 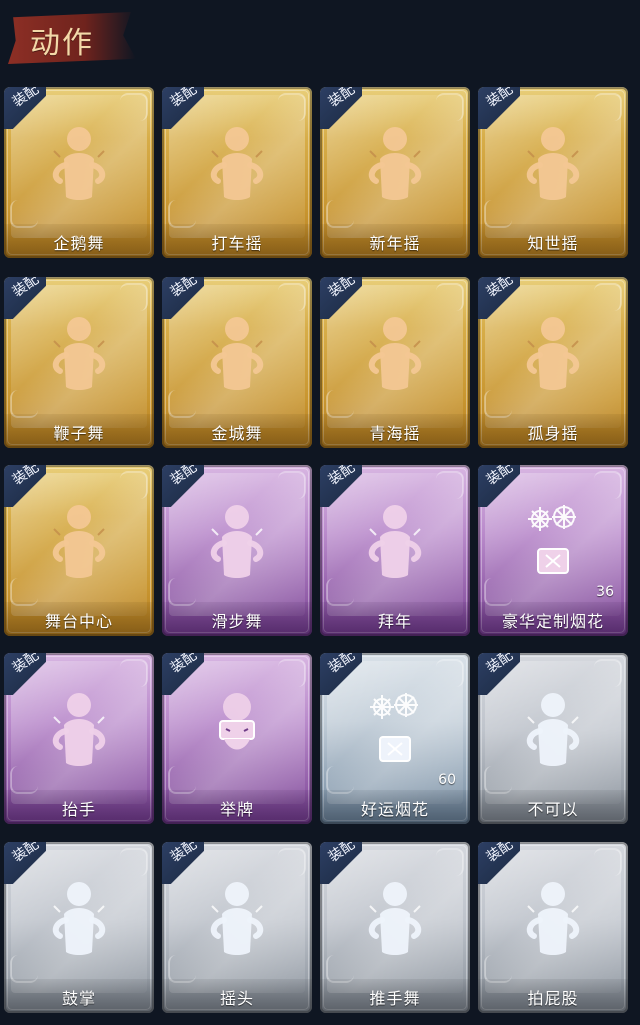 I want to click on action-card: 装配 新年摇, so click(x=395, y=172).